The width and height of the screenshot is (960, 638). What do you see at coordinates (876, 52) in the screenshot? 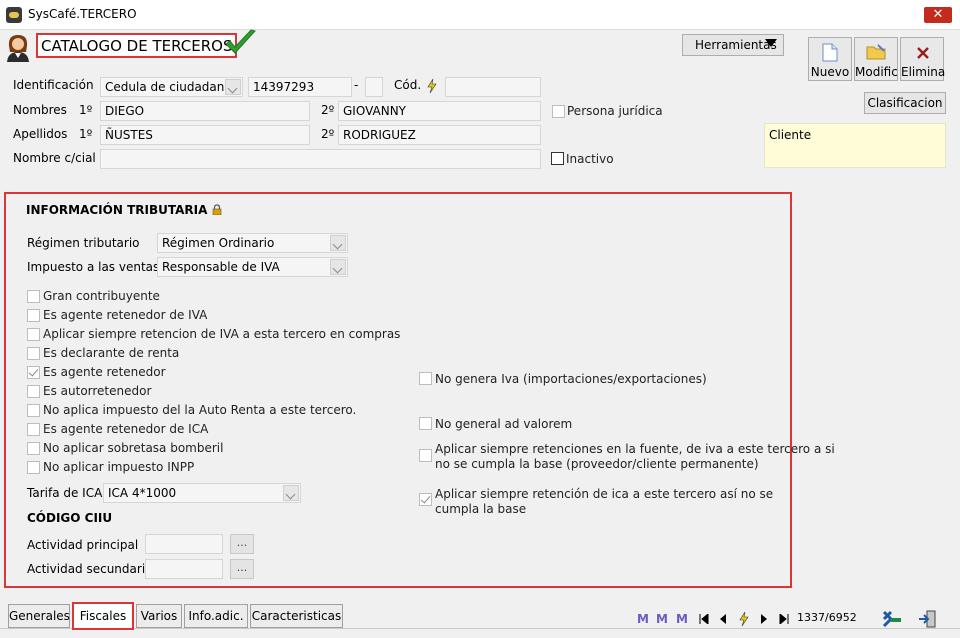
I see `folder-edit-icon` at bounding box center [876, 52].